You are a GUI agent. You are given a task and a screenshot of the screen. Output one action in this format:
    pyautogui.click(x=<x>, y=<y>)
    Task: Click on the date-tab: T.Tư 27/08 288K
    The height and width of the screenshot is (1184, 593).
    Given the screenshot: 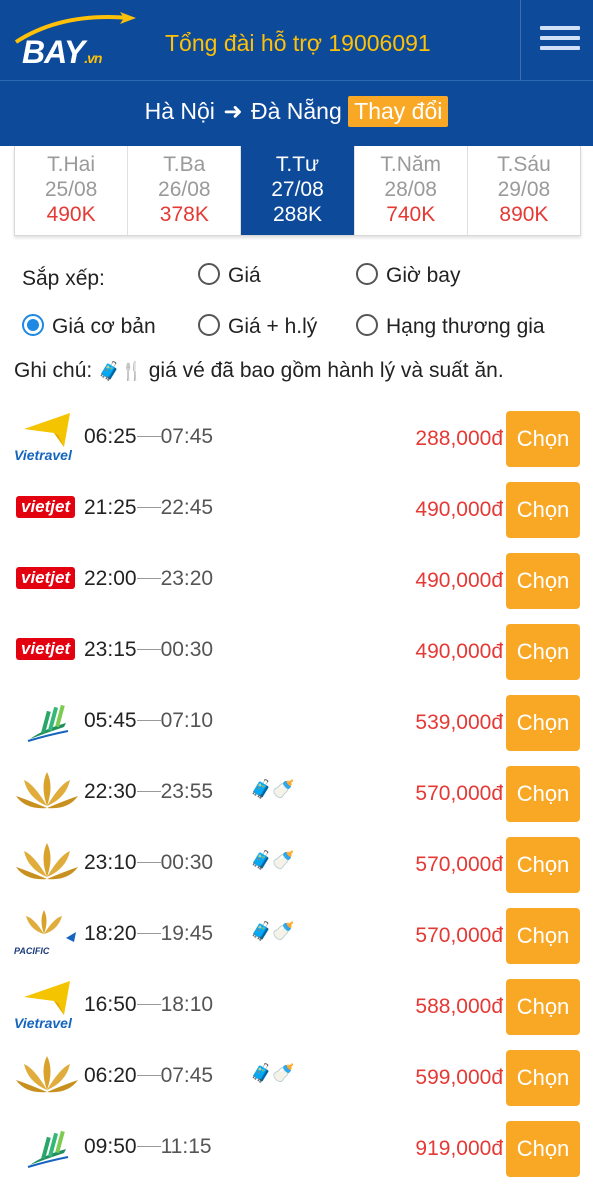 What is the action you would take?
    pyautogui.click(x=298, y=190)
    